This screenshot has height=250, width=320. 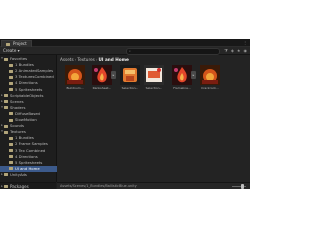 What do you see at coordinates (232, 50) in the screenshot?
I see `tag-icon: ◈` at bounding box center [232, 50].